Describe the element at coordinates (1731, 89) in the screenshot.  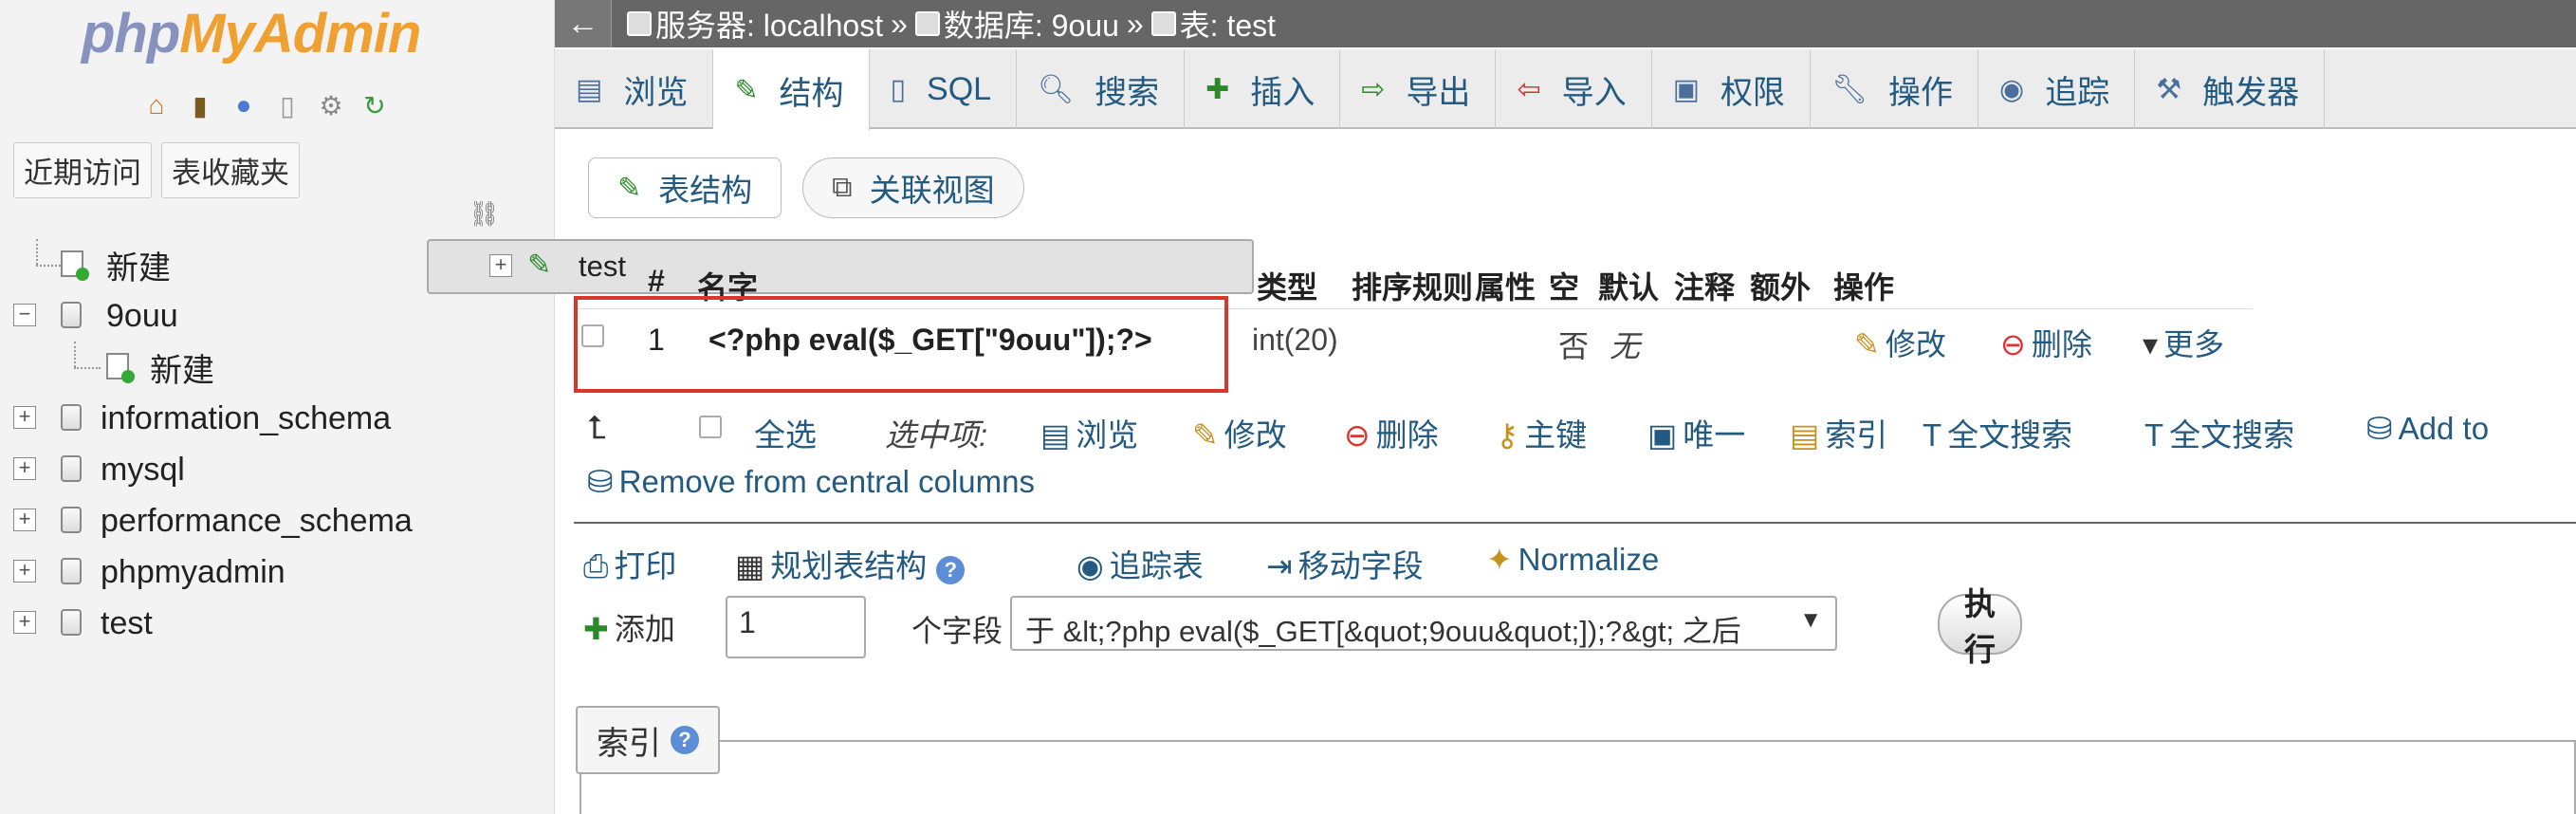
I see `tab-privileges: ▣ 权限` at that location.